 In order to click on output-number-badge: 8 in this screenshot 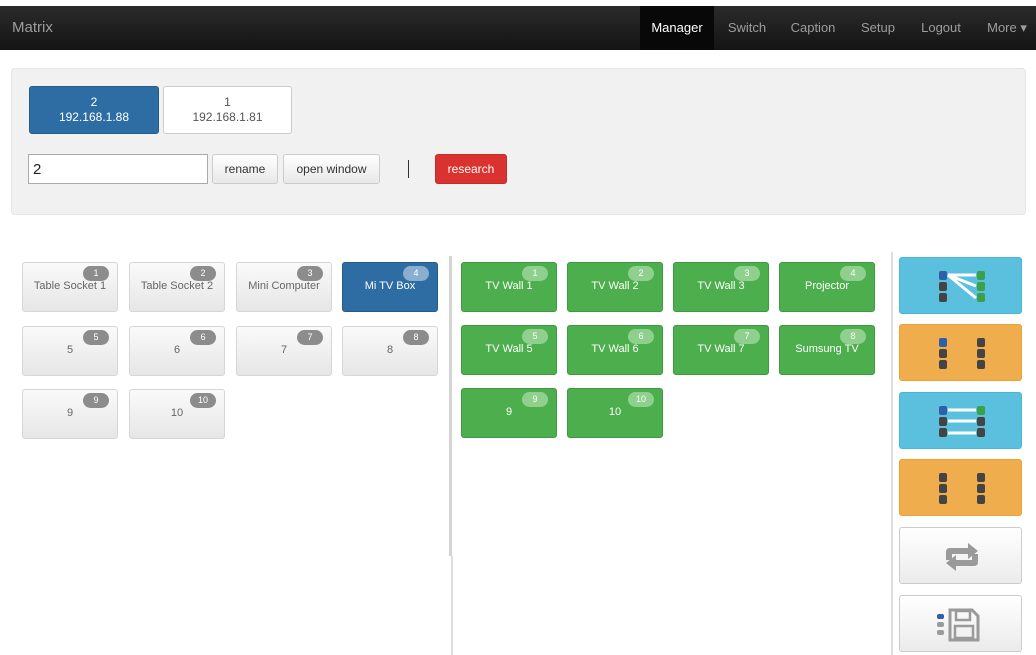, I will do `click(853, 336)`.